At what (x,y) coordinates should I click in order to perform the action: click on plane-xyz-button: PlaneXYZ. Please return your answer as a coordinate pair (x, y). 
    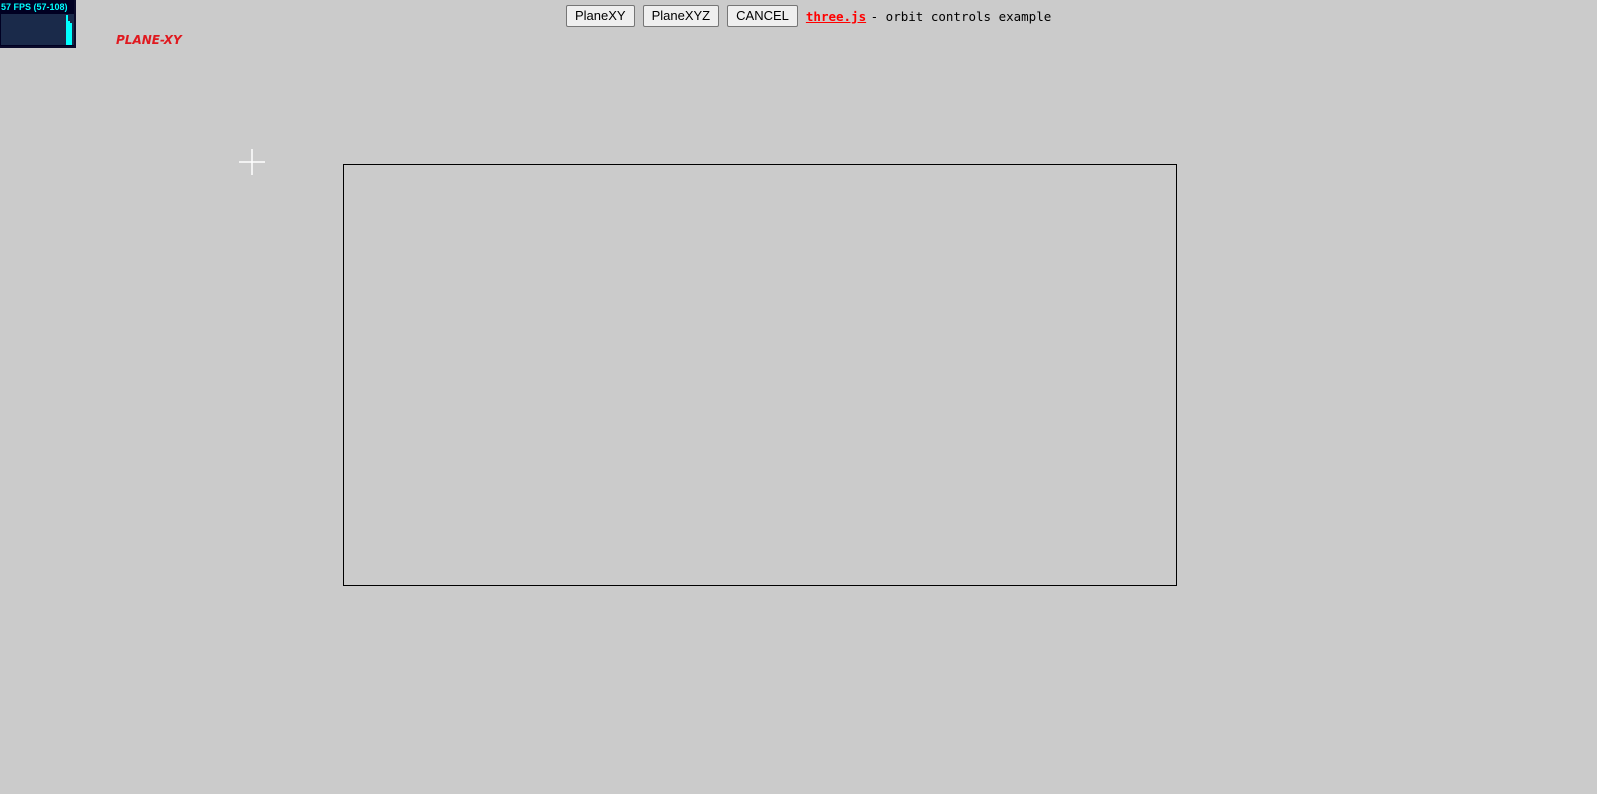
    Looking at the image, I should click on (681, 16).